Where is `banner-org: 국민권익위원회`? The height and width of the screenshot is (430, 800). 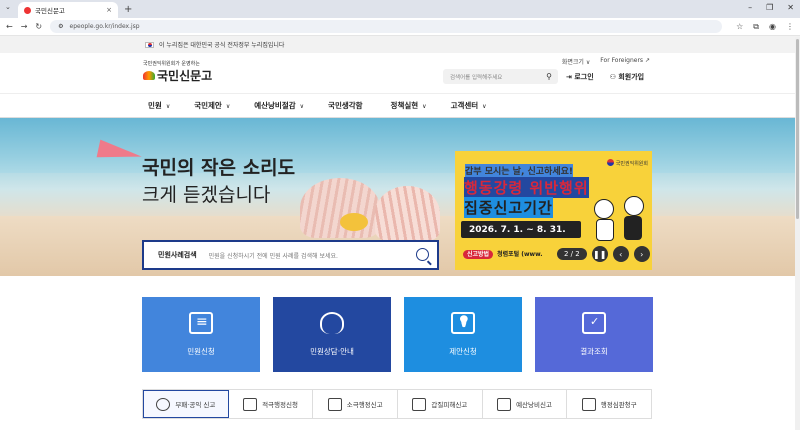
banner-org: 국민권익위원회 is located at coordinates (627, 163).